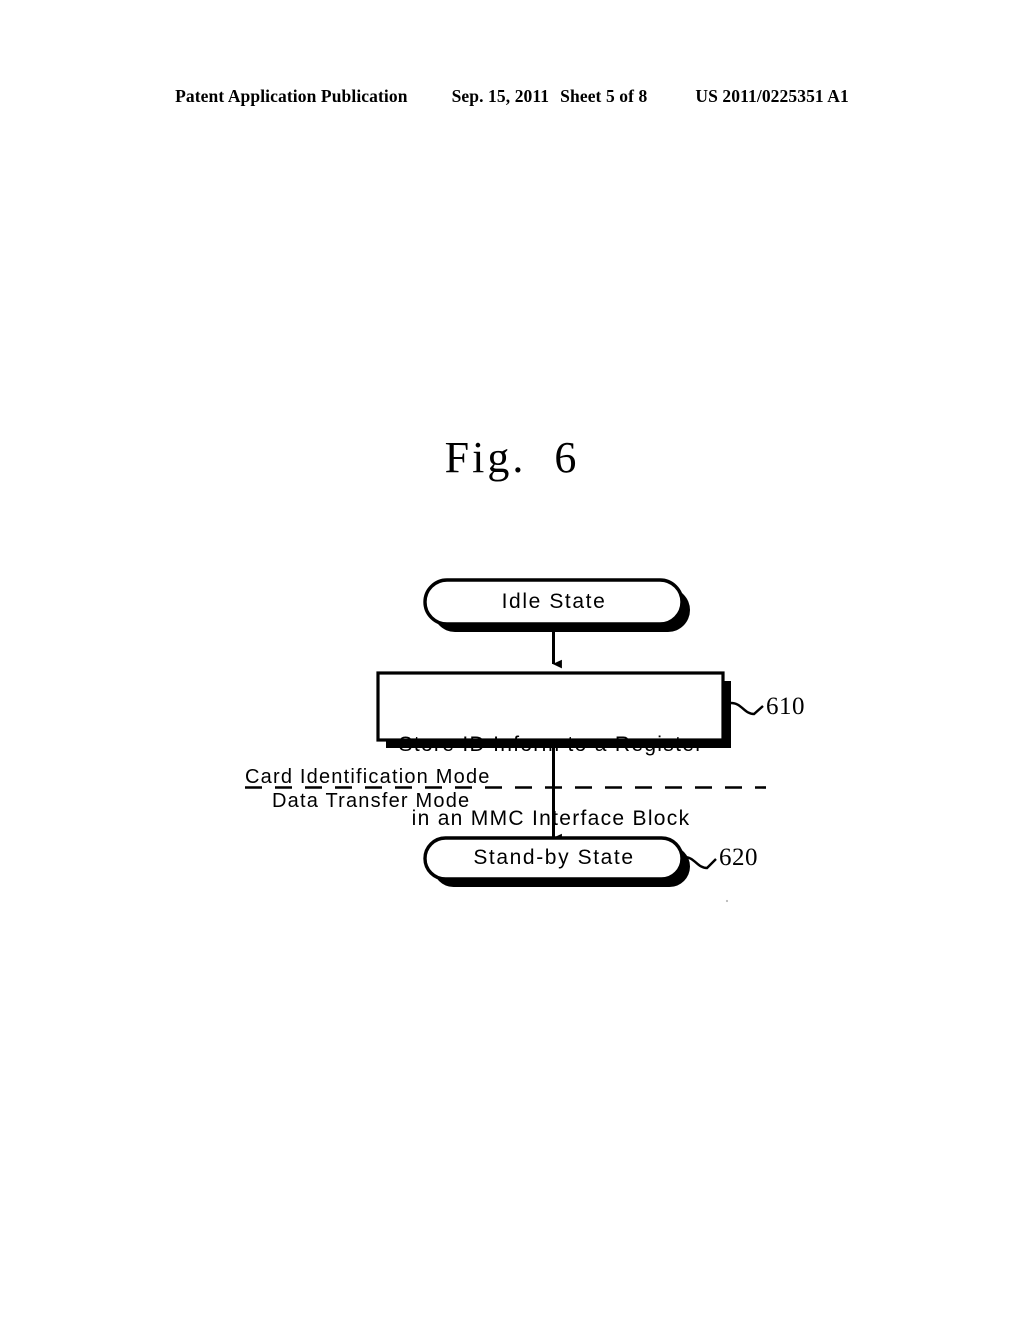 Image resolution: width=1024 pixels, height=1320 pixels. What do you see at coordinates (727, 901) in the screenshot?
I see `scan-artifact-speck` at bounding box center [727, 901].